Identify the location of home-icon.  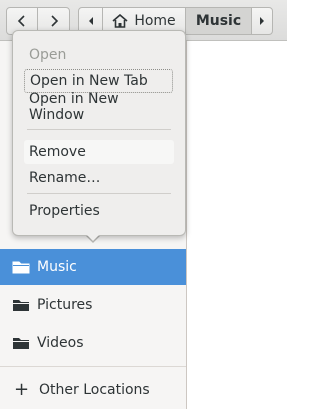
(120, 21).